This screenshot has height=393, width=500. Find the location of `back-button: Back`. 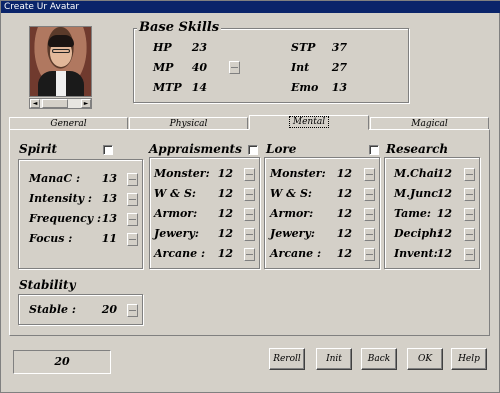

back-button: Back is located at coordinates (379, 359).